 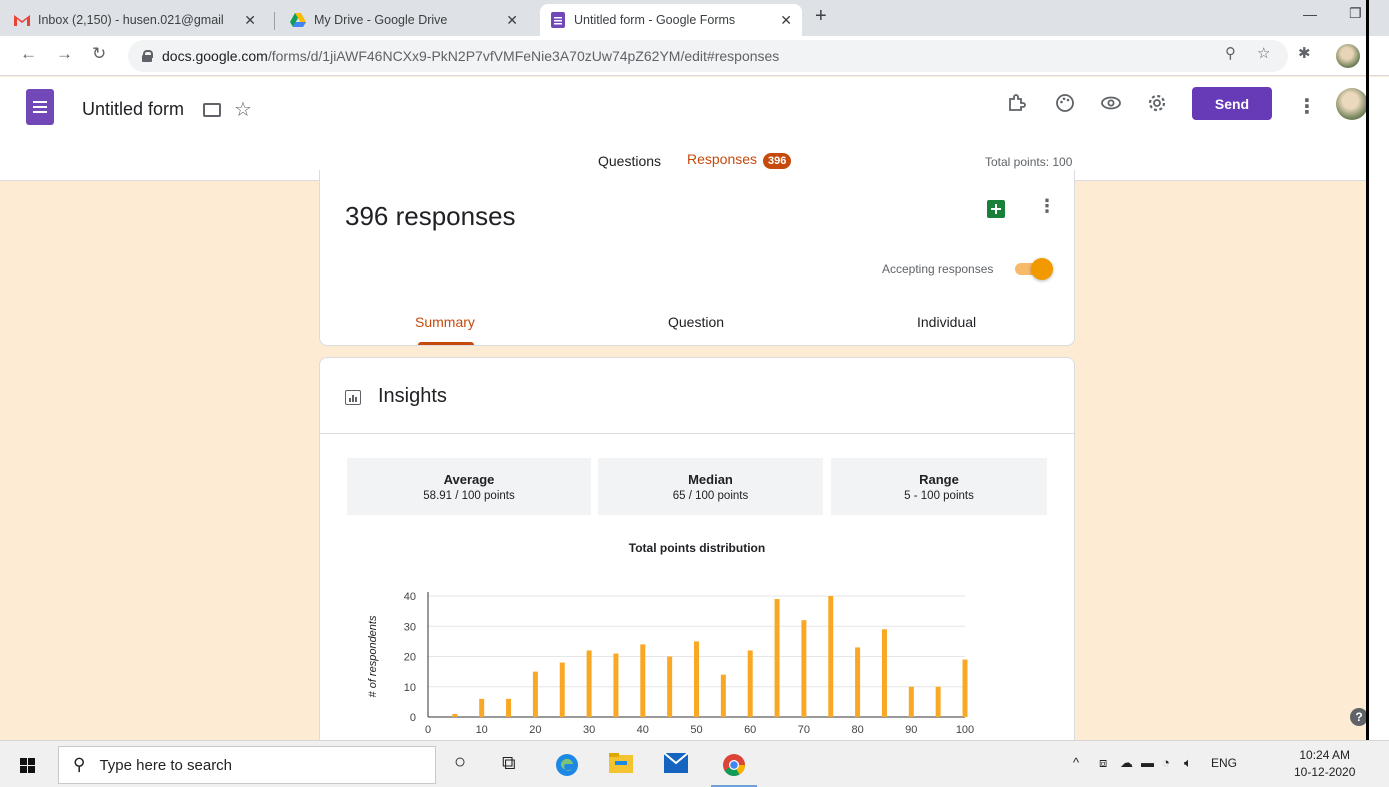 I want to click on form-title: Untitled form, so click(x=133, y=109).